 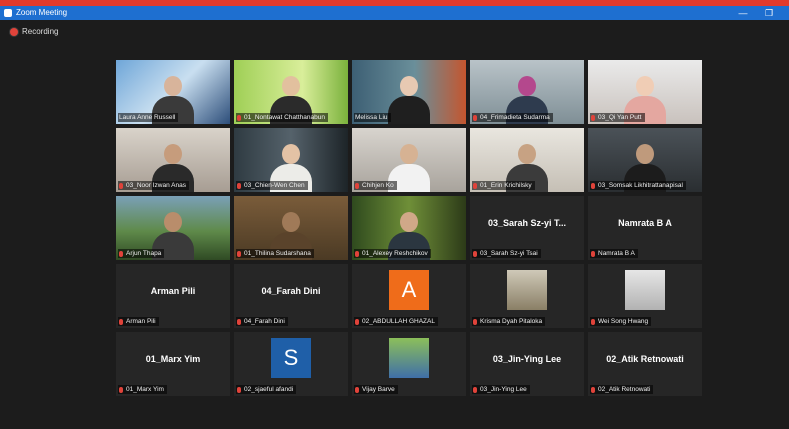 What do you see at coordinates (282, 117) in the screenshot?
I see `participant-name-label: 01_Nontawat Chatthanabun` at bounding box center [282, 117].